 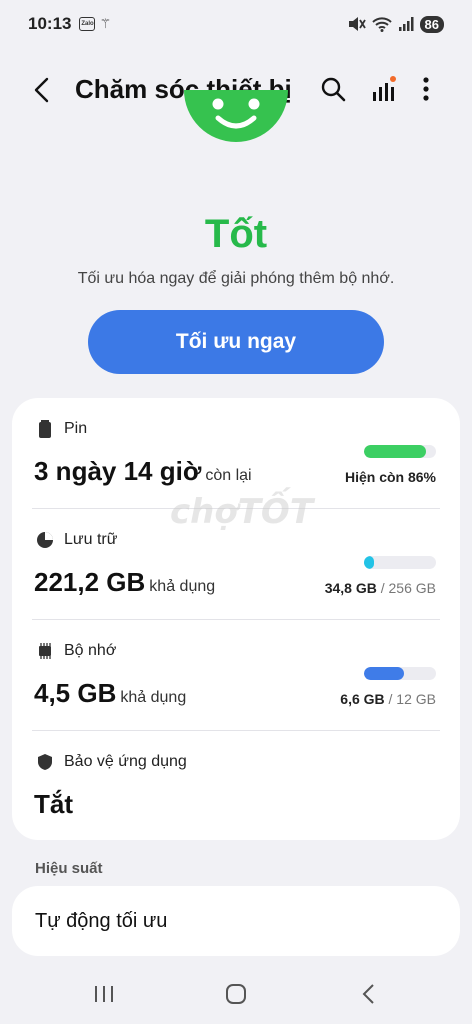 What do you see at coordinates (90, 650) in the screenshot?
I see `memory-label: Bộ nhớ` at bounding box center [90, 650].